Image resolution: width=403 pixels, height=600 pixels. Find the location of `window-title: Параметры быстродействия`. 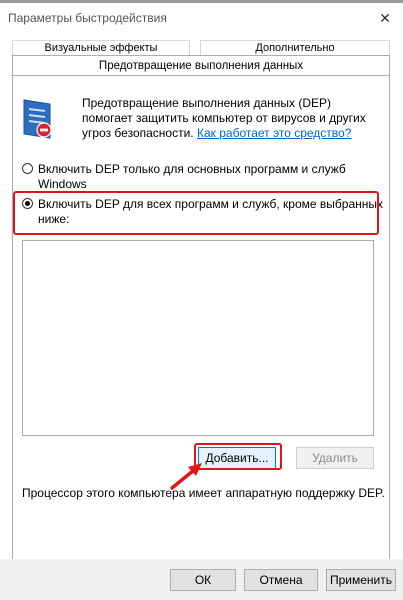

window-title: Параметры быстродействия is located at coordinates (87, 18).